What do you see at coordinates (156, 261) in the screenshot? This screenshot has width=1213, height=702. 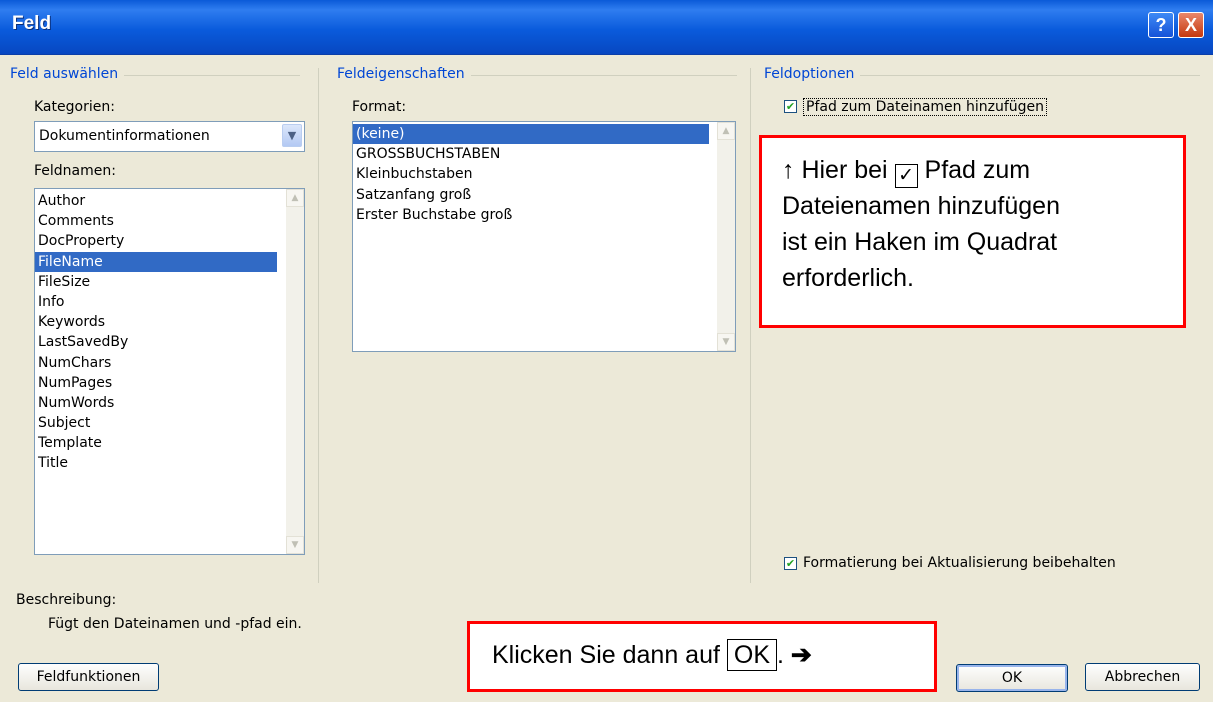 I see `fieldname-item: FileName` at bounding box center [156, 261].